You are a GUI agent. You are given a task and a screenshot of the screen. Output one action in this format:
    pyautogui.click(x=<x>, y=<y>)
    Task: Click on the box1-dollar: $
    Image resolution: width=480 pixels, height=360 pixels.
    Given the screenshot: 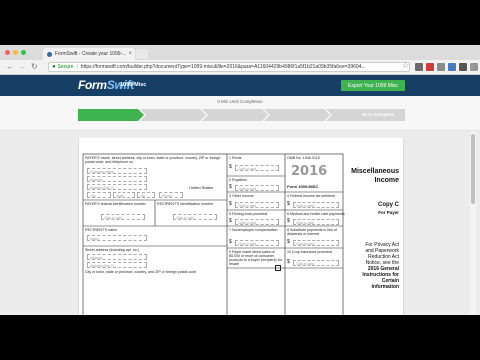 What is the action you would take?
    pyautogui.click(x=230, y=167)
    